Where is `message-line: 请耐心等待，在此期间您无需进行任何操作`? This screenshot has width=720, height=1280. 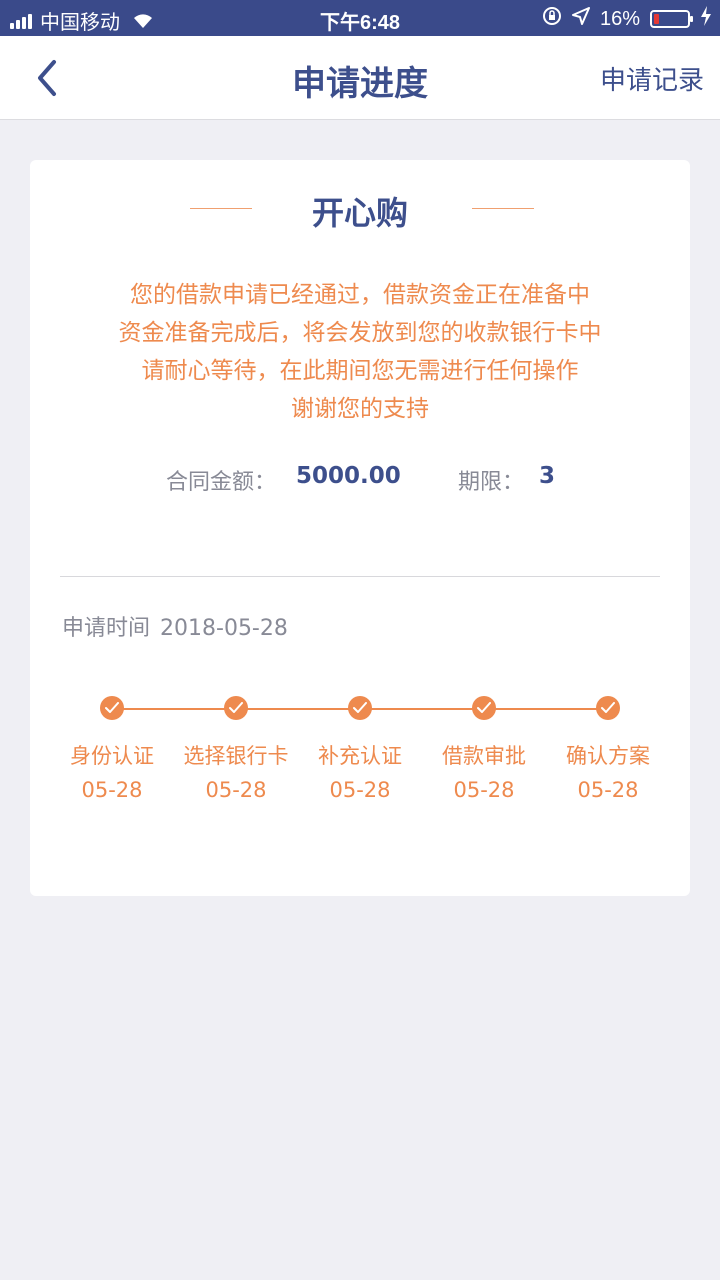
message-line: 请耐心等待，在此期间您无需进行任何操作 is located at coordinates (360, 371).